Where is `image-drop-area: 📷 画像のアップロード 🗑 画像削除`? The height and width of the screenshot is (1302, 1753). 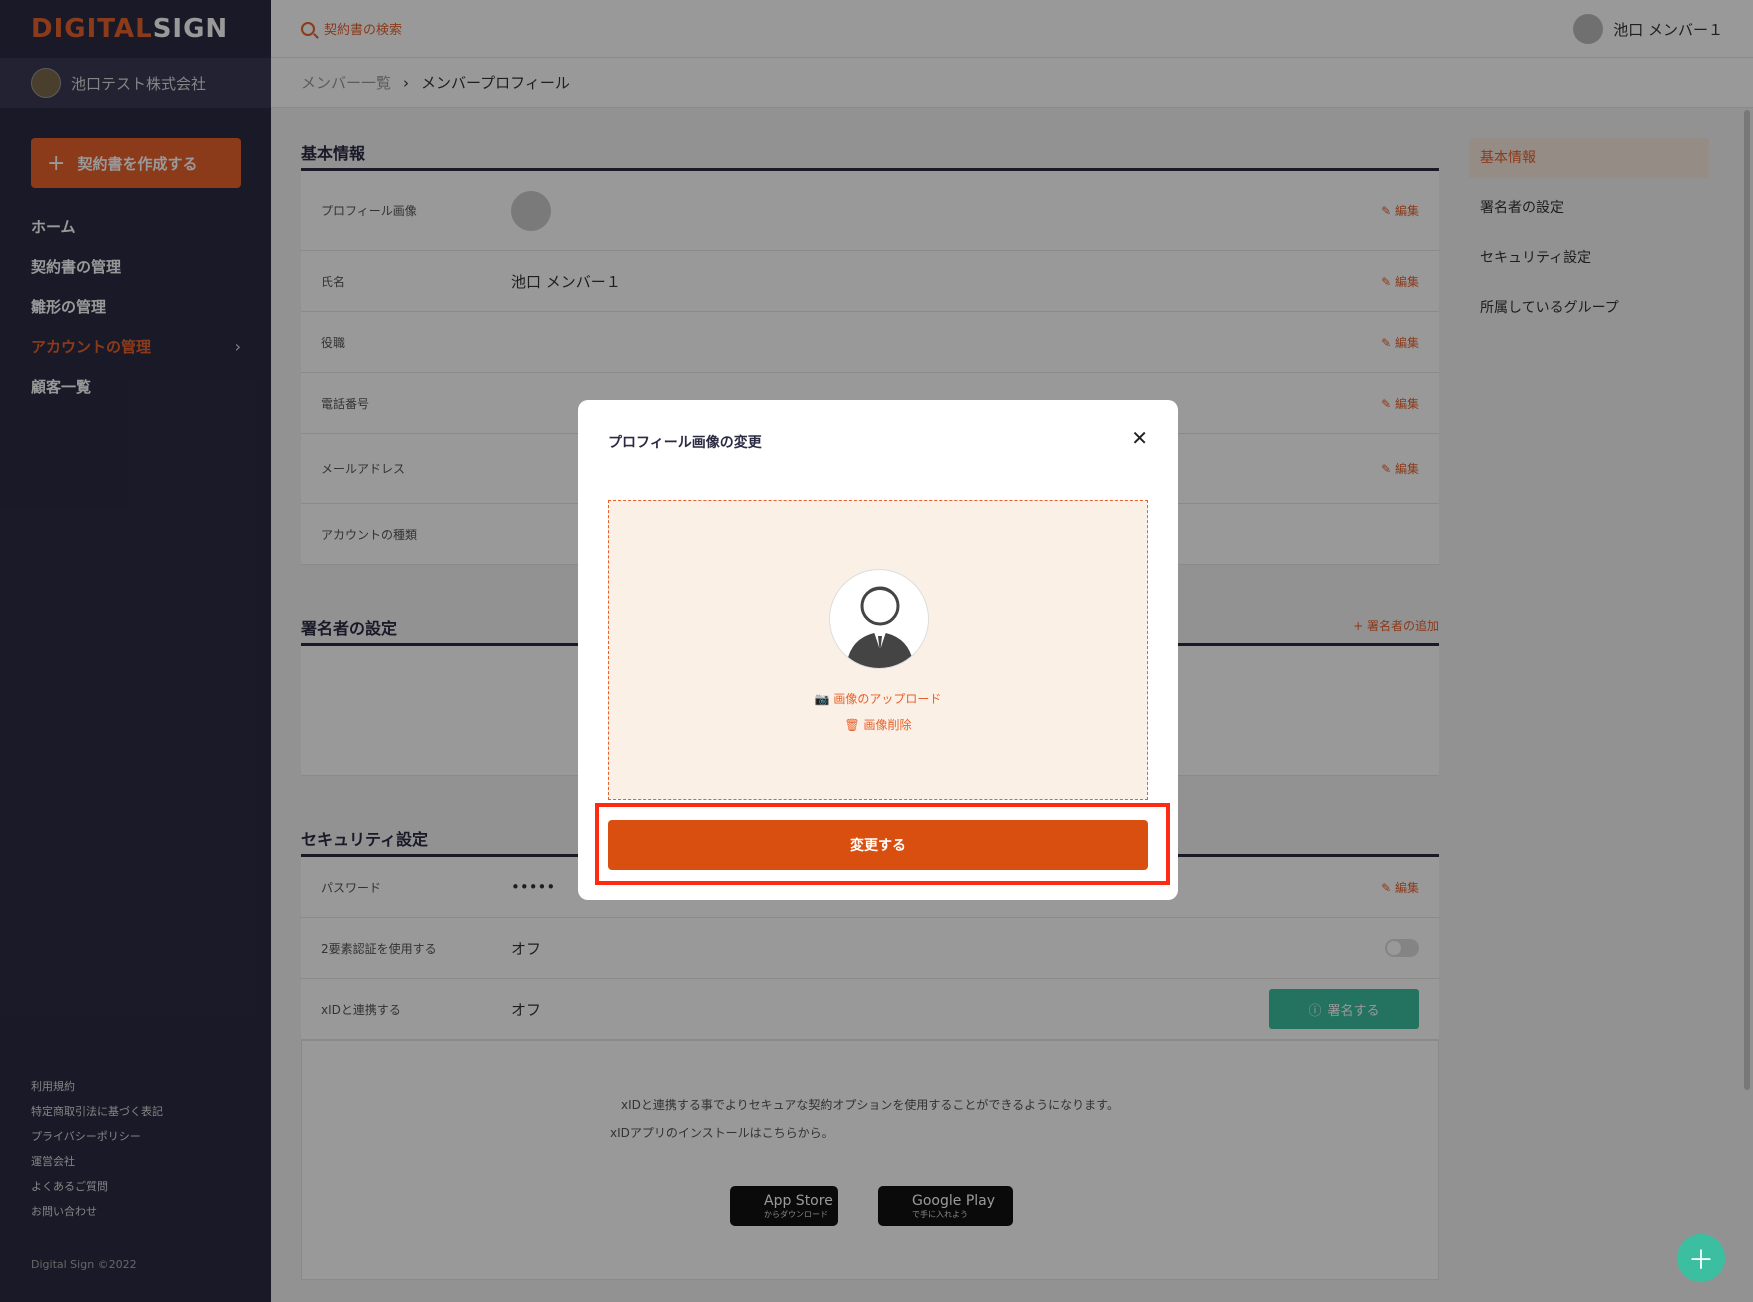 image-drop-area: 📷 画像のアップロード 🗑 画像削除 is located at coordinates (878, 650).